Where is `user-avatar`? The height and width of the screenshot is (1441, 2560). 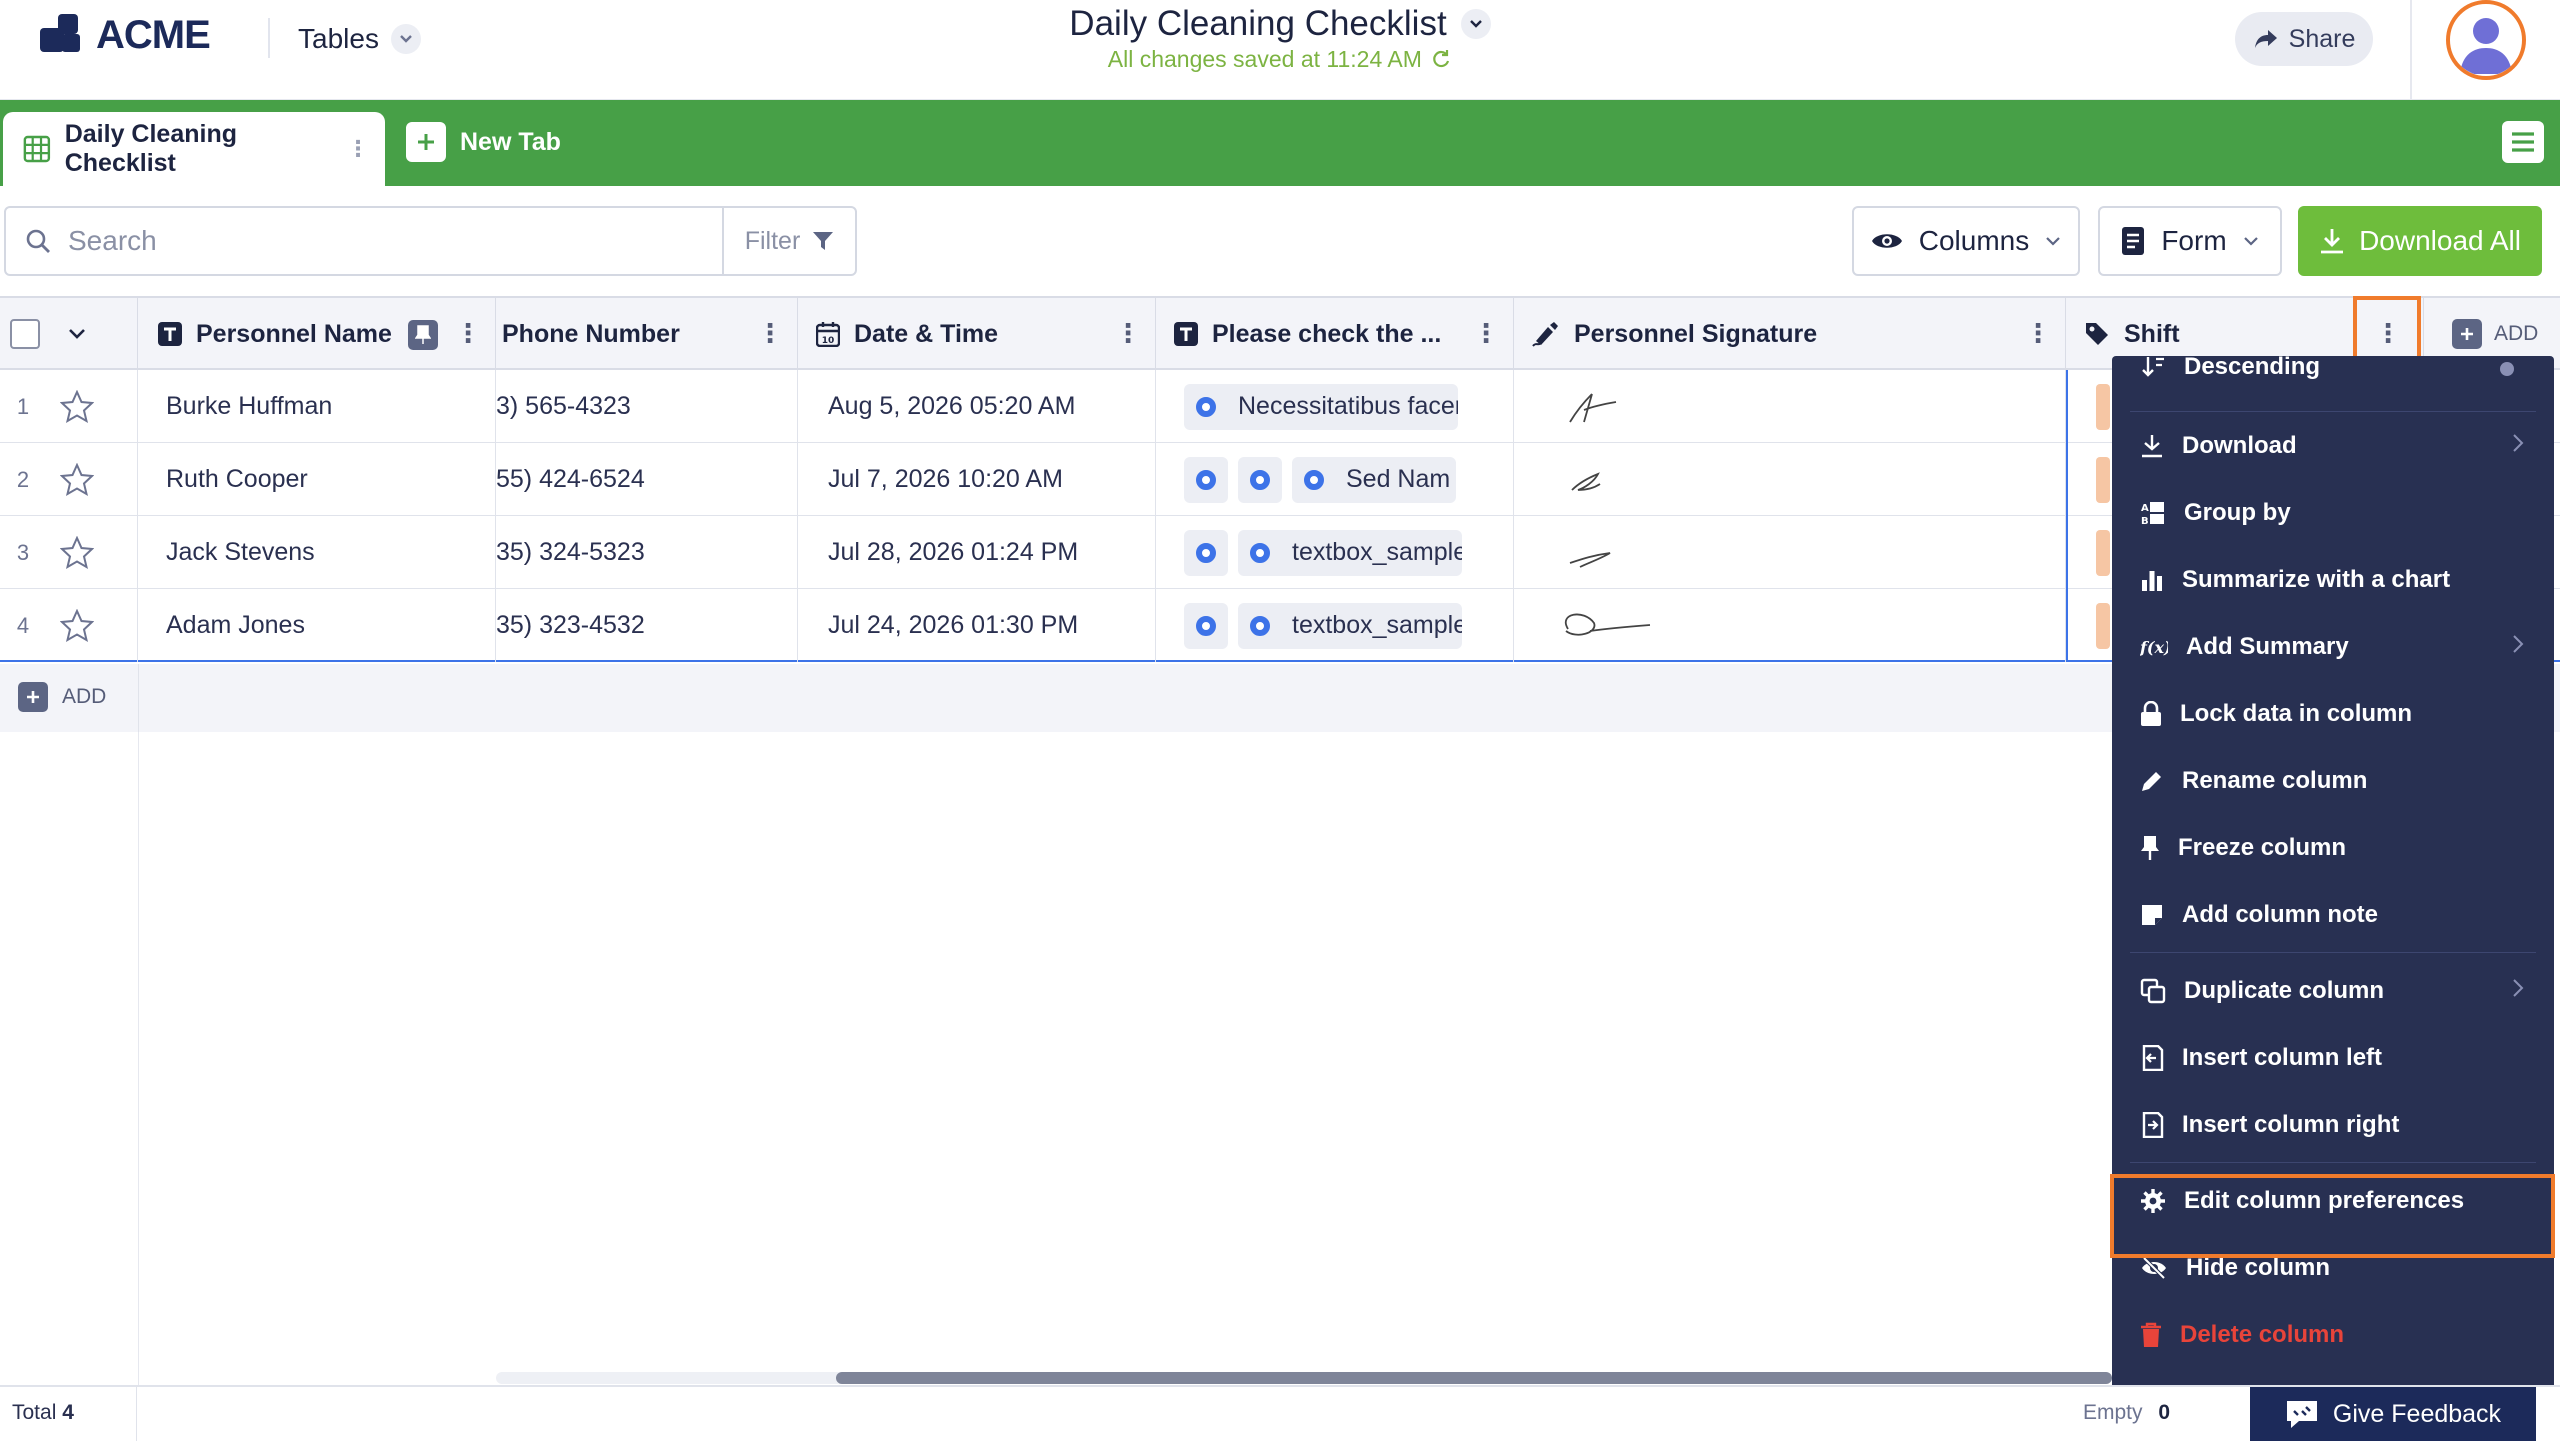 user-avatar is located at coordinates (2486, 40).